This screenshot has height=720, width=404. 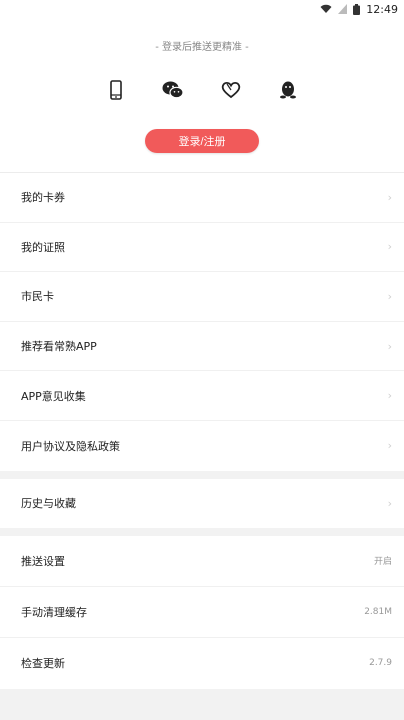 I want to click on menu-item-clear-cache: 手动清理缓存 2.81M, so click(x=202, y=612).